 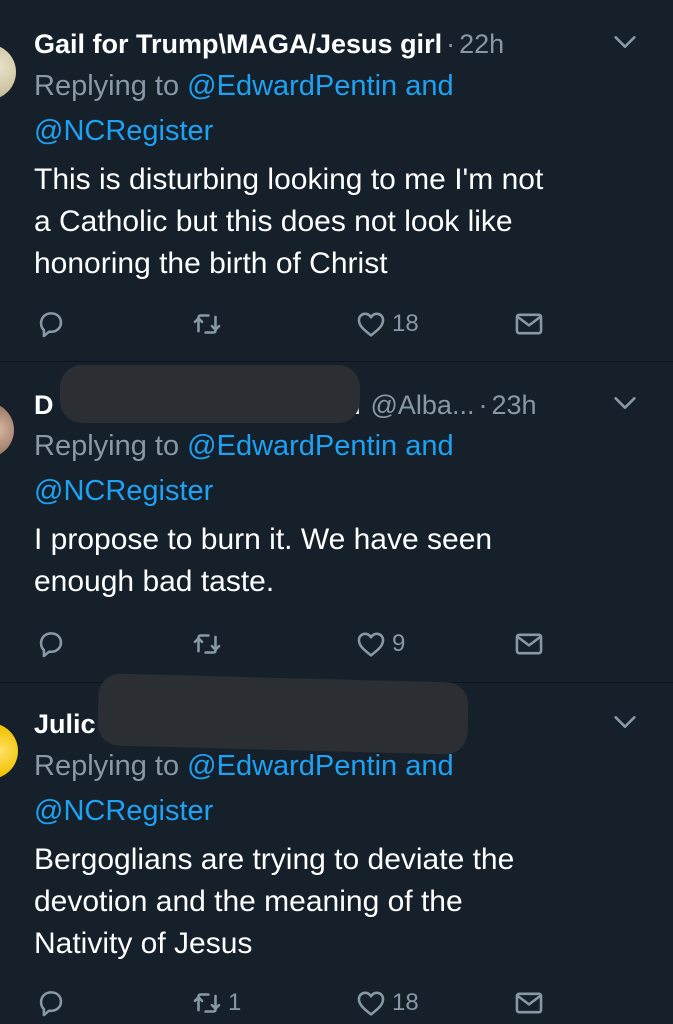 I want to click on retweet-count: 1, so click(x=235, y=1002).